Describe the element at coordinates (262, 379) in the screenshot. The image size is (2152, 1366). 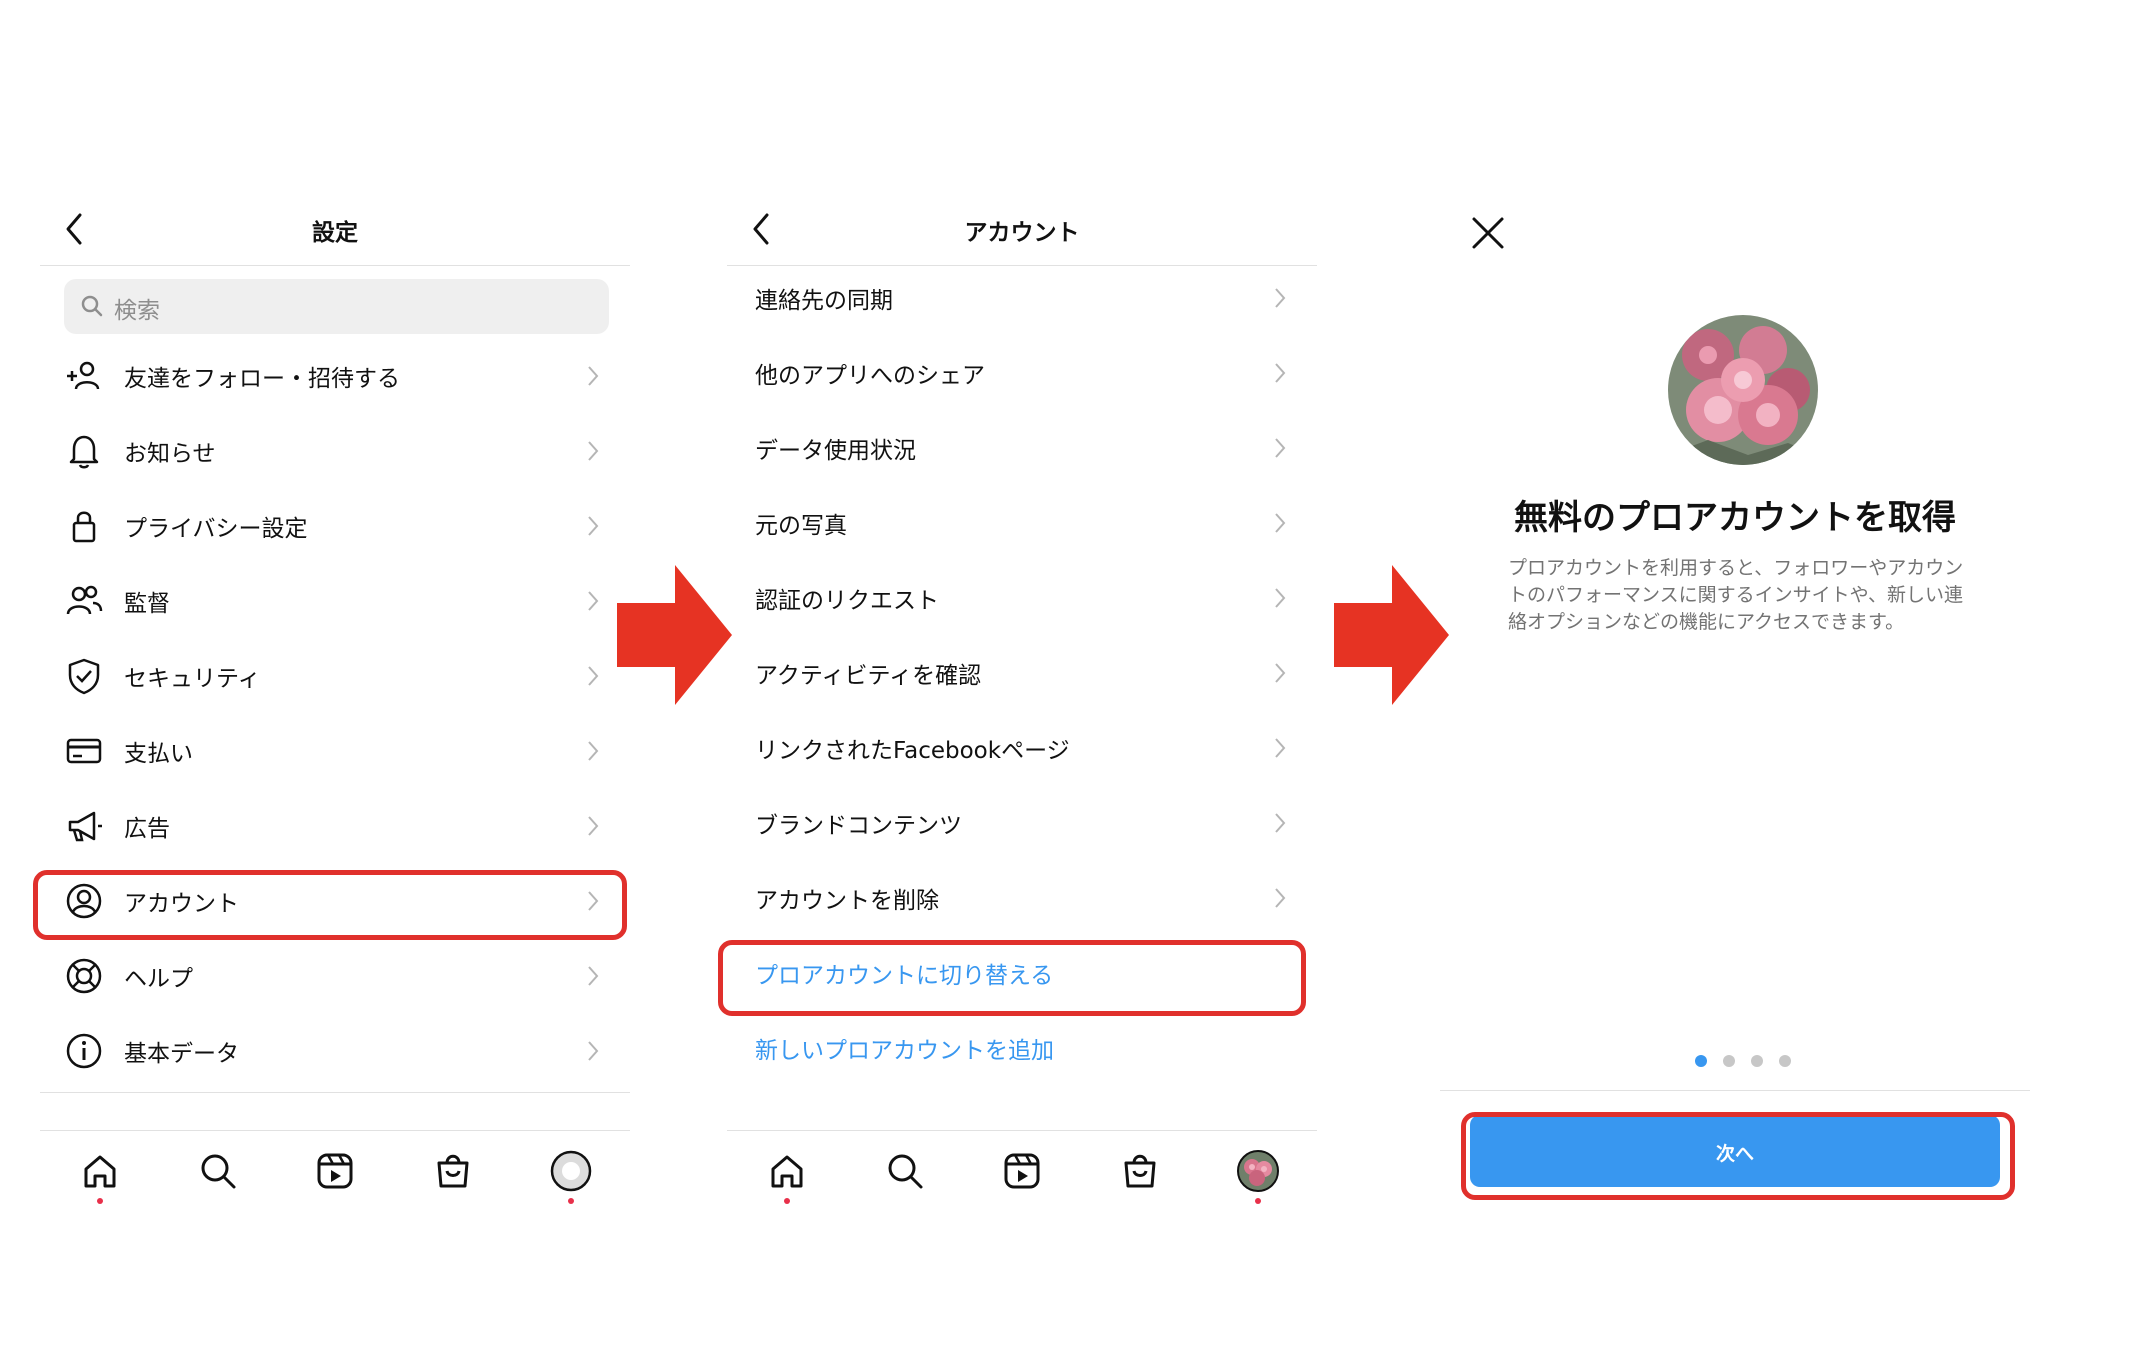
I see `settings-item-label: 友達をフォロー・招待する` at that location.